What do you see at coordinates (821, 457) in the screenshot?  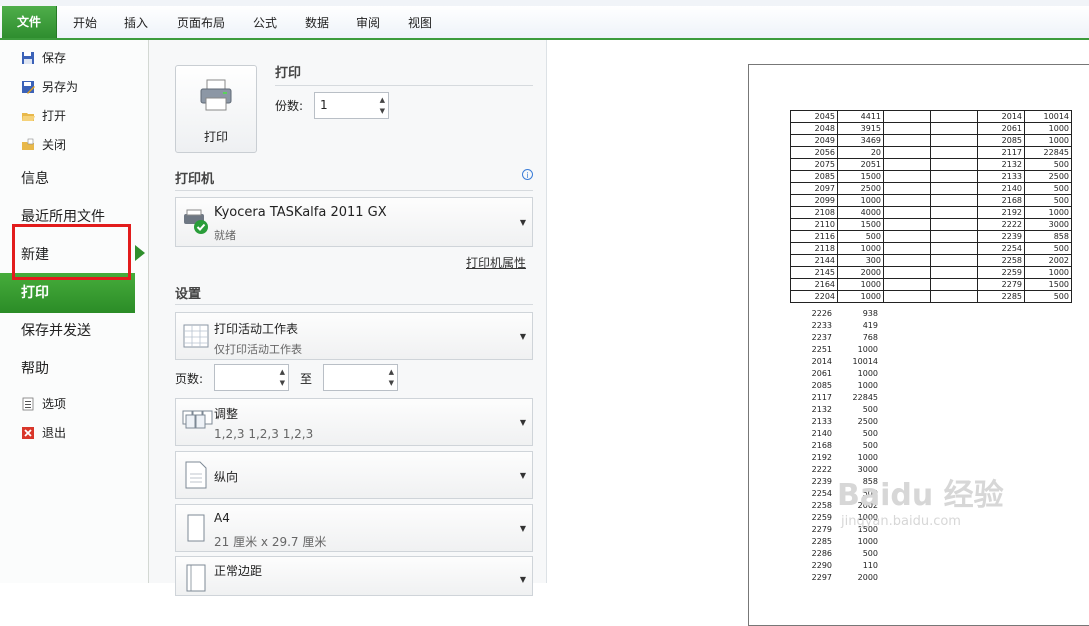 I see `list-key: 2192` at bounding box center [821, 457].